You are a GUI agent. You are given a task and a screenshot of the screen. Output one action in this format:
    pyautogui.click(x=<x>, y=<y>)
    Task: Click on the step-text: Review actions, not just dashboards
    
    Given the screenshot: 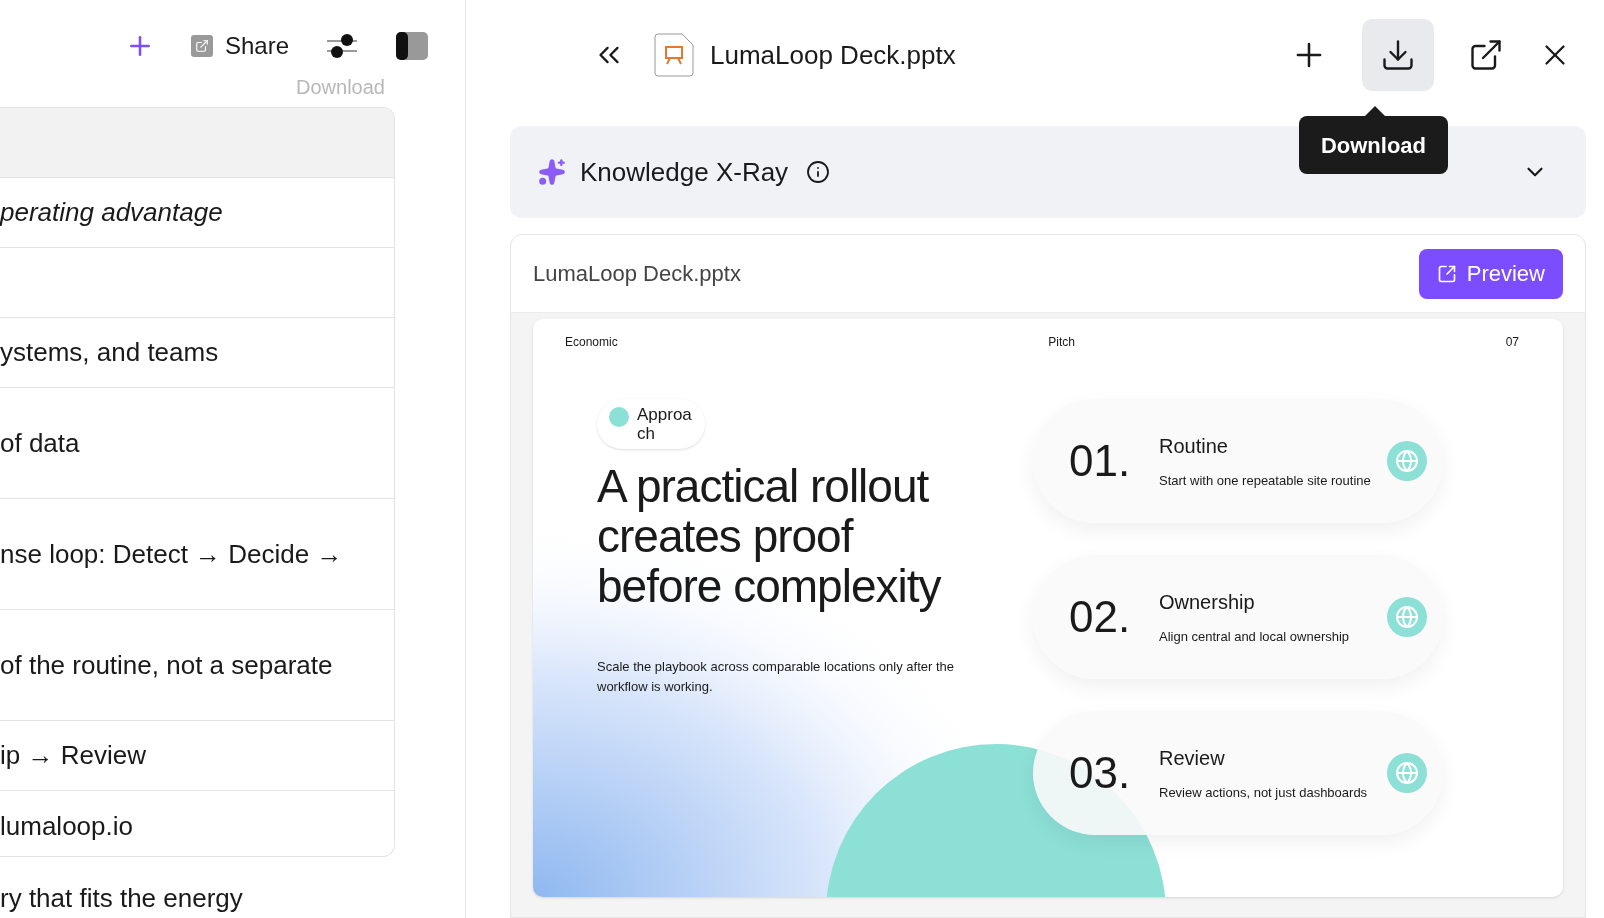 What is the action you would take?
    pyautogui.click(x=1263, y=793)
    